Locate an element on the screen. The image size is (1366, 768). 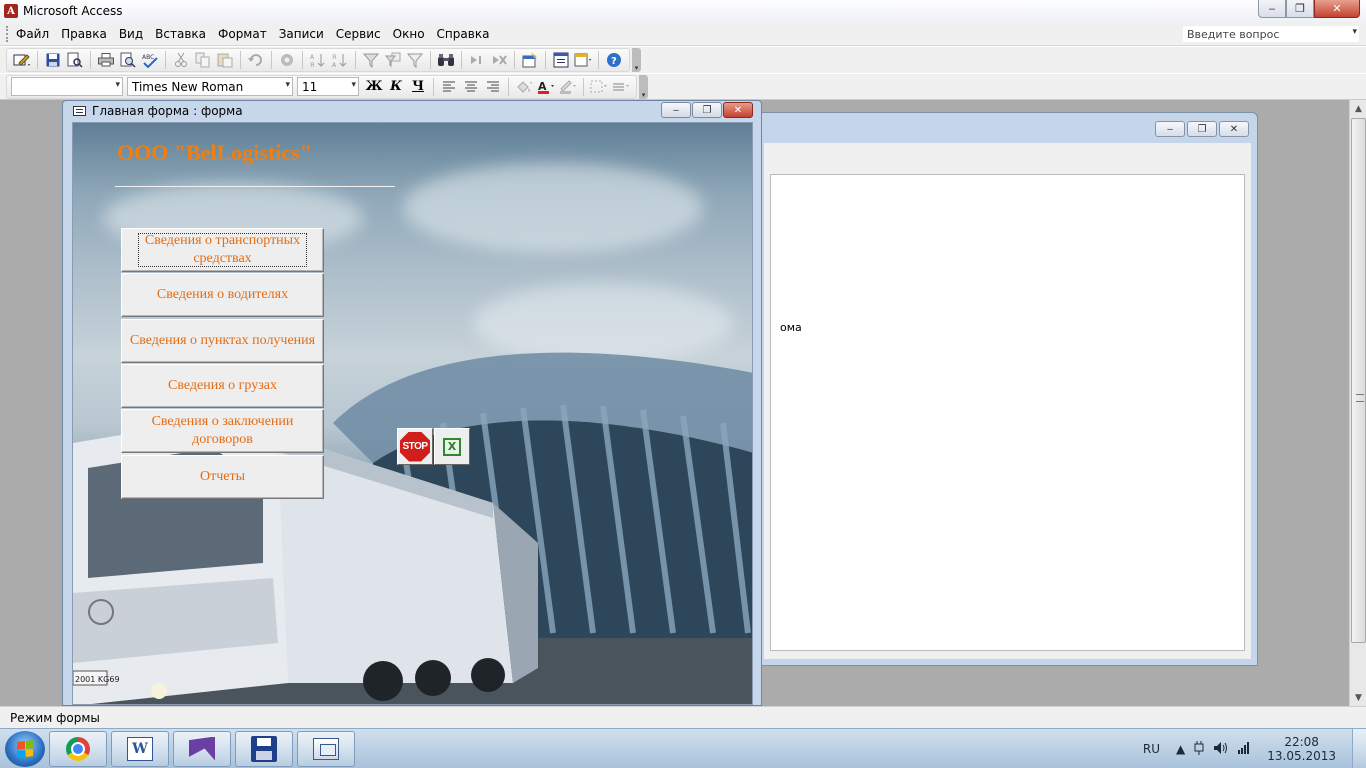
file-search-icon is located at coordinates (75, 60).